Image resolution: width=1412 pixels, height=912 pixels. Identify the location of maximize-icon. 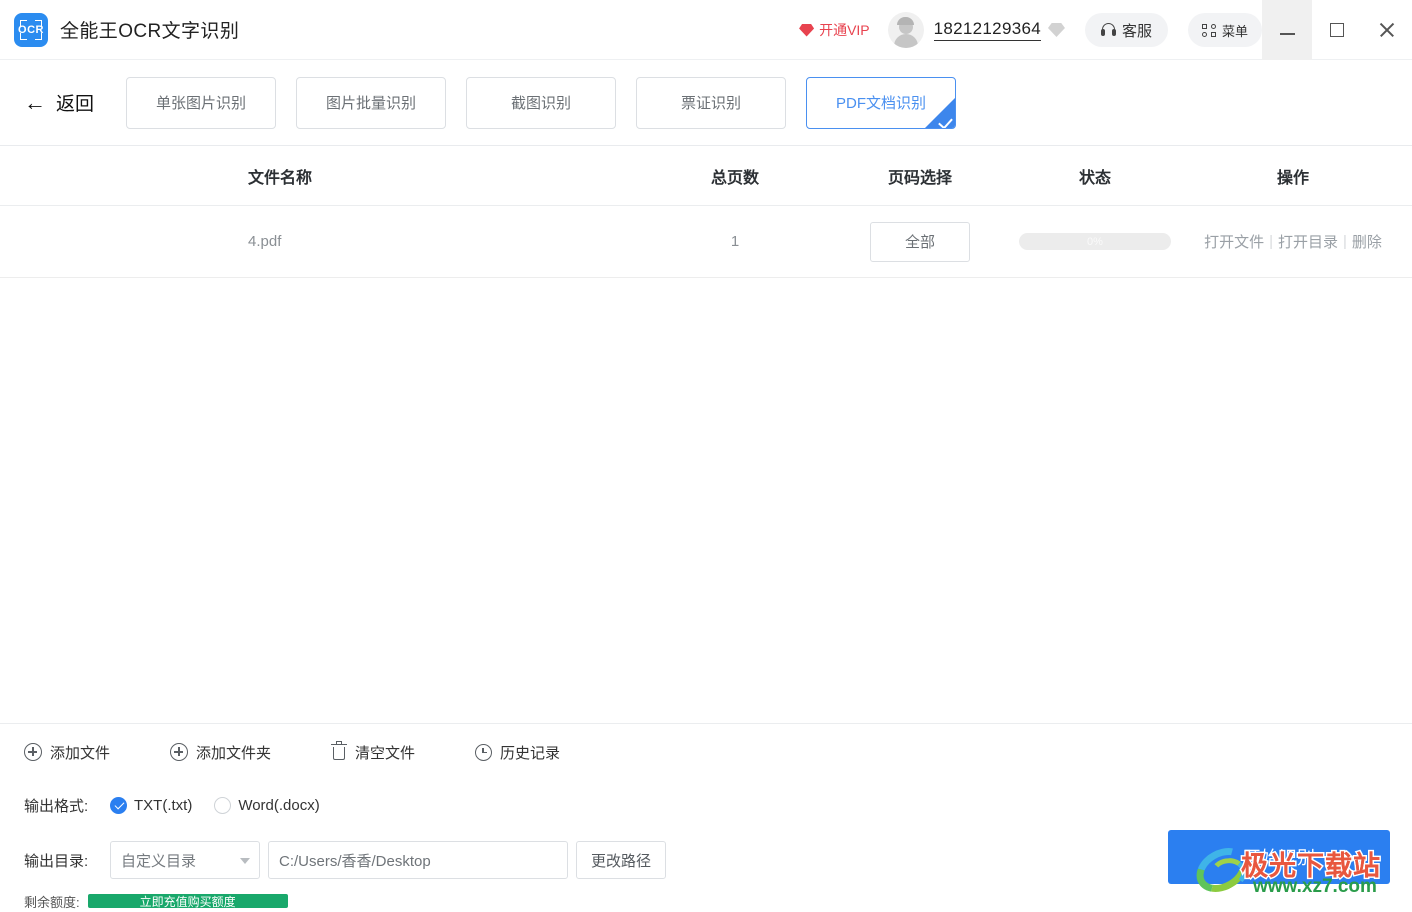
(1337, 30).